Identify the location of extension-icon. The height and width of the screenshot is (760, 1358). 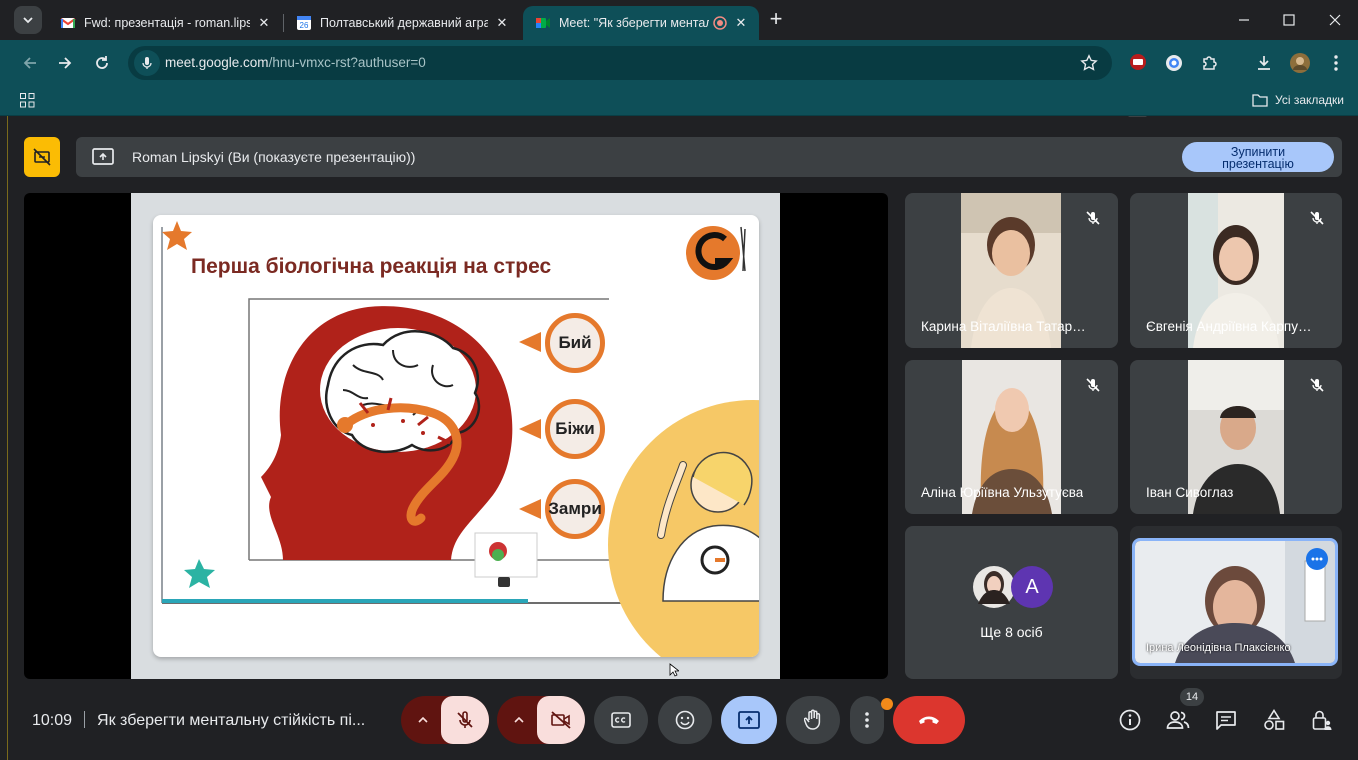
(1138, 62).